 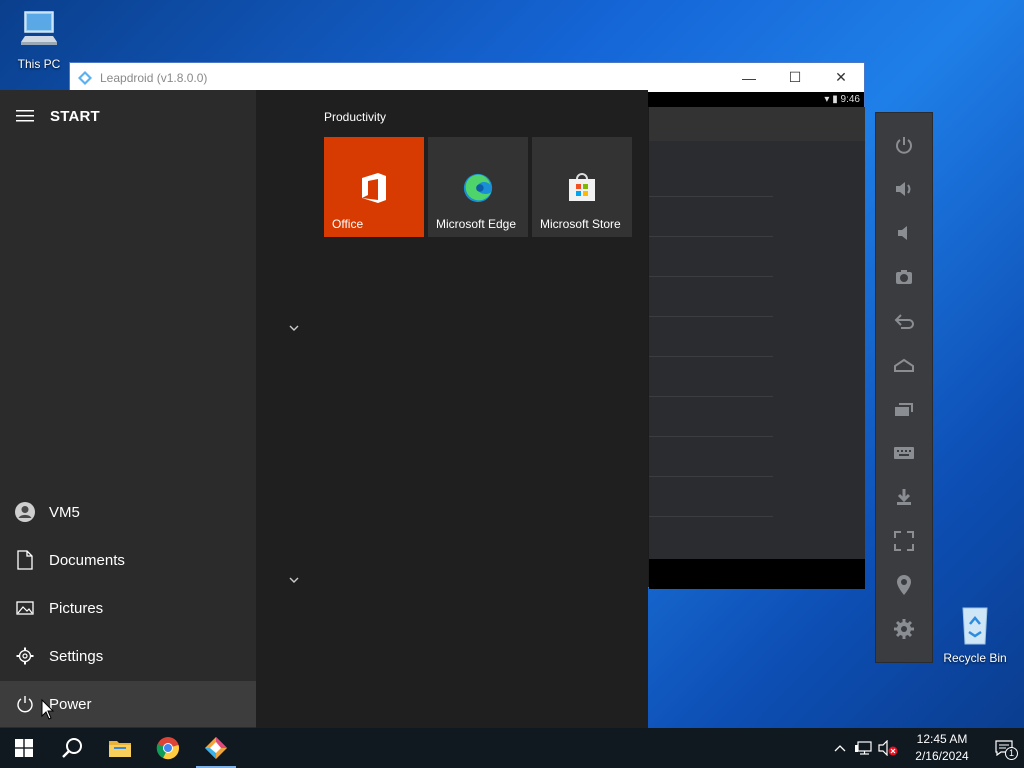 What do you see at coordinates (755, 99) in the screenshot?
I see `android-status-bar: ▾ ▮ 9:46` at bounding box center [755, 99].